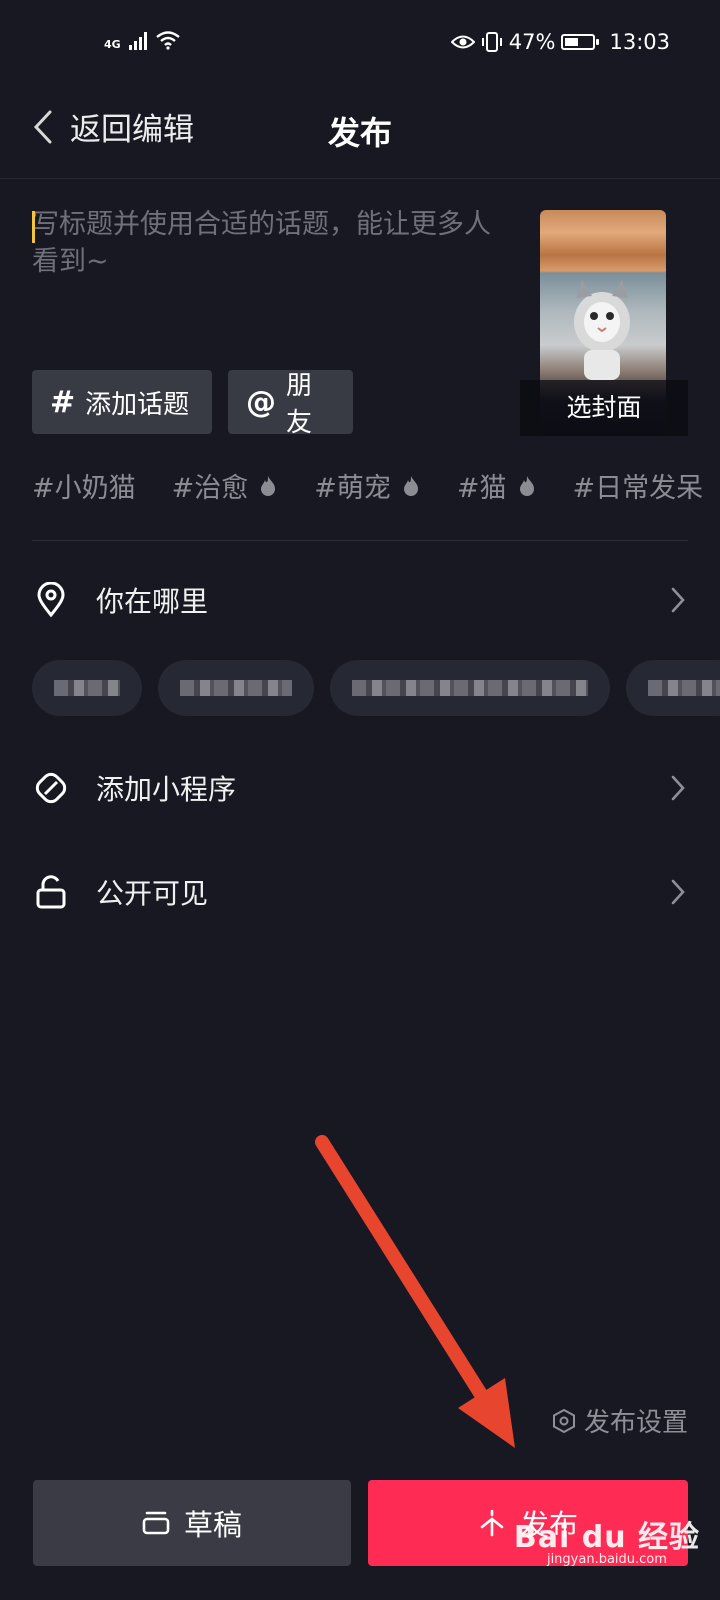  What do you see at coordinates (51, 788) in the screenshot?
I see `link-icon` at bounding box center [51, 788].